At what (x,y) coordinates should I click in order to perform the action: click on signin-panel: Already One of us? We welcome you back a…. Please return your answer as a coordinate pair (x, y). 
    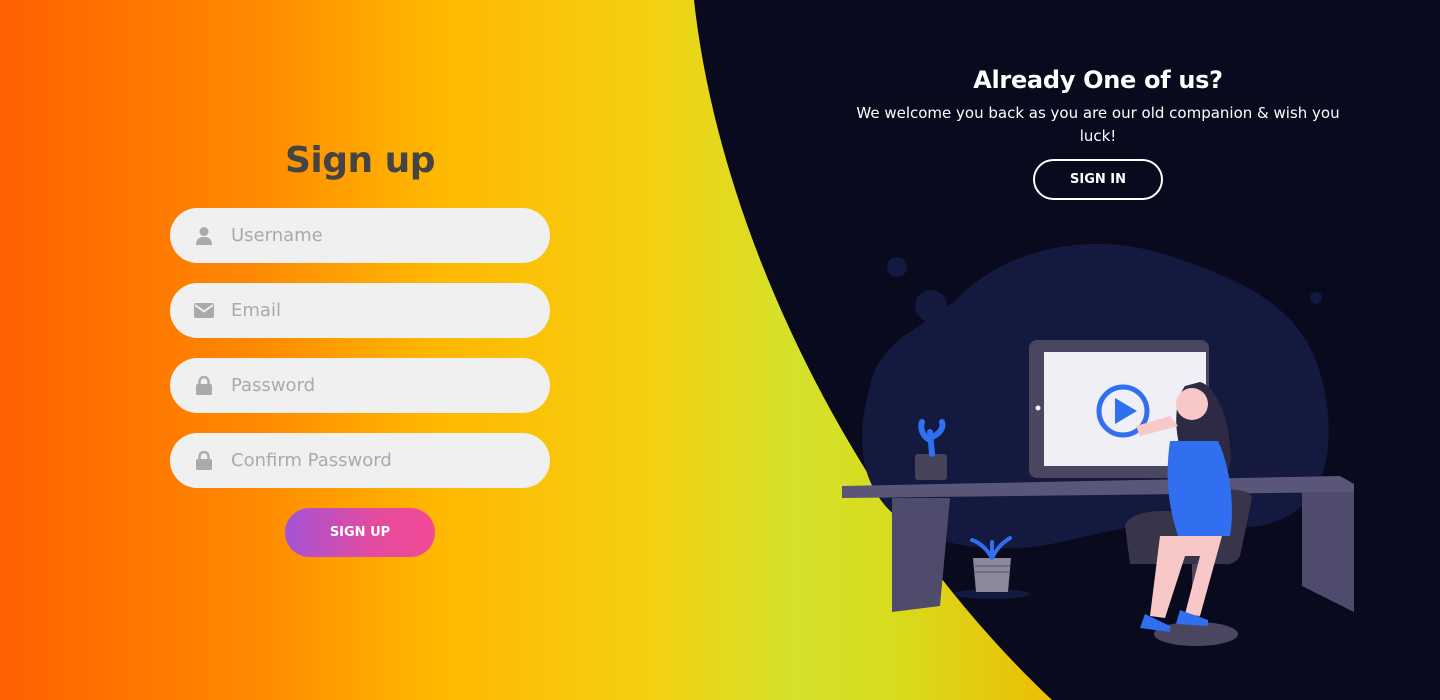
    Looking at the image, I should click on (1098, 131).